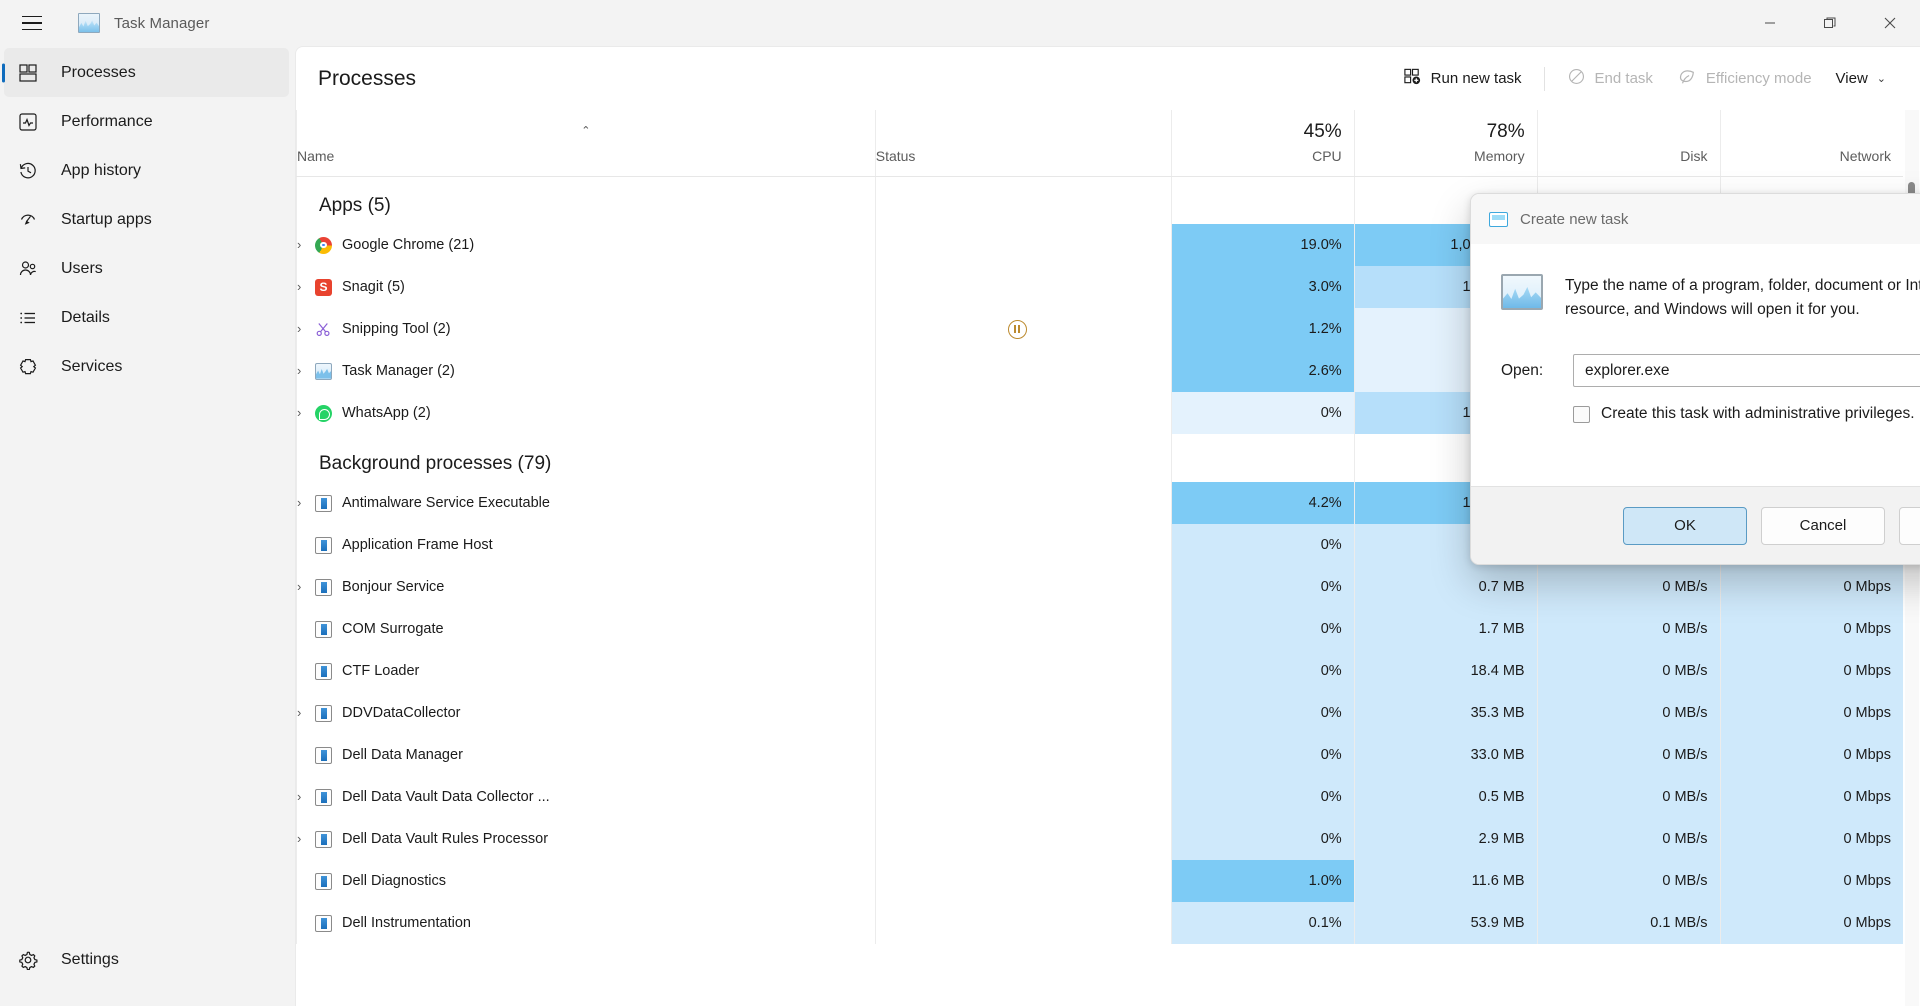  I want to click on table-row: ›Dell Diagnostics 1.0%11.6 MB0 MB/s0 Mbps, so click(1099, 881).